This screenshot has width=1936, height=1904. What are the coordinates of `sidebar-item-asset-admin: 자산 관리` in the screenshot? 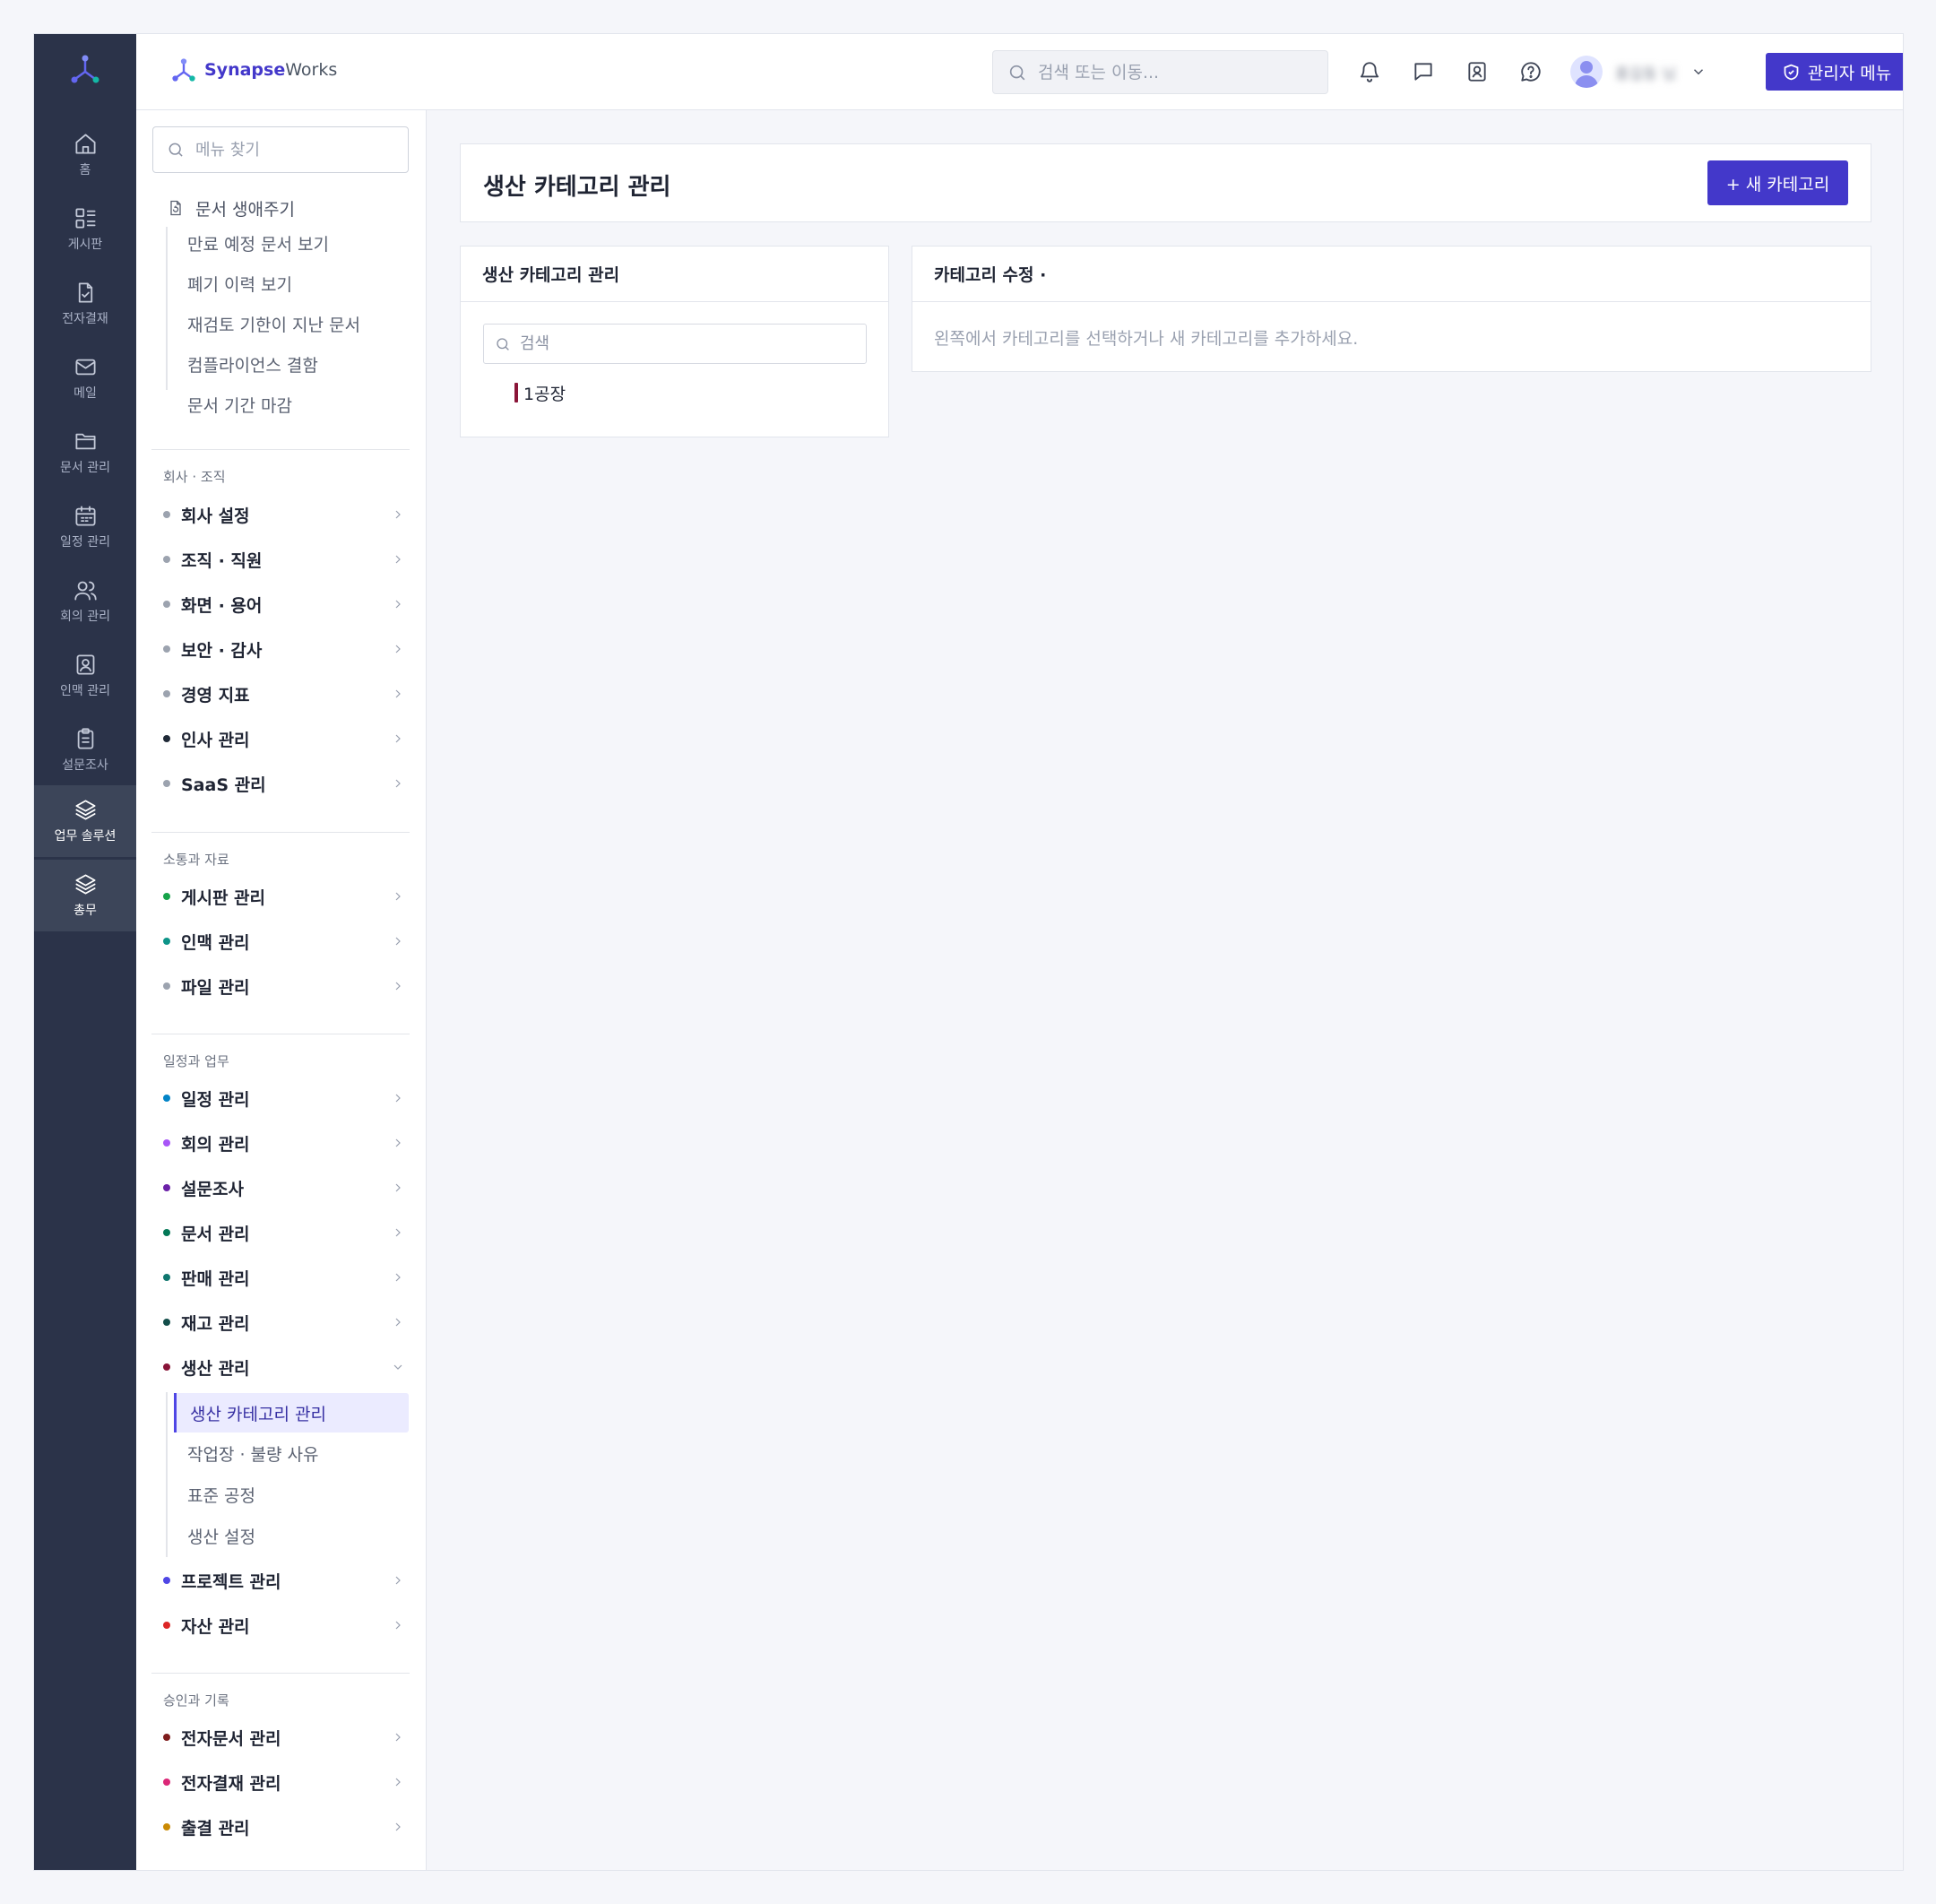 It's located at (286, 1625).